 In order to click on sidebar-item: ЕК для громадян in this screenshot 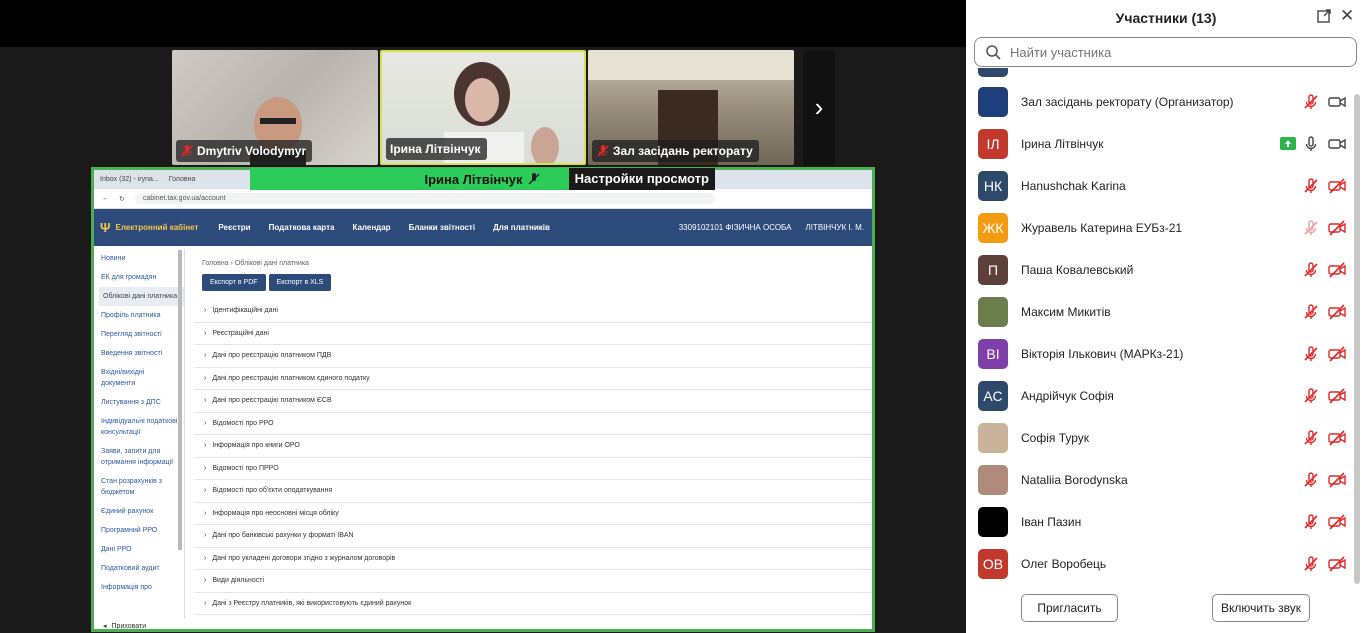, I will do `click(140, 277)`.